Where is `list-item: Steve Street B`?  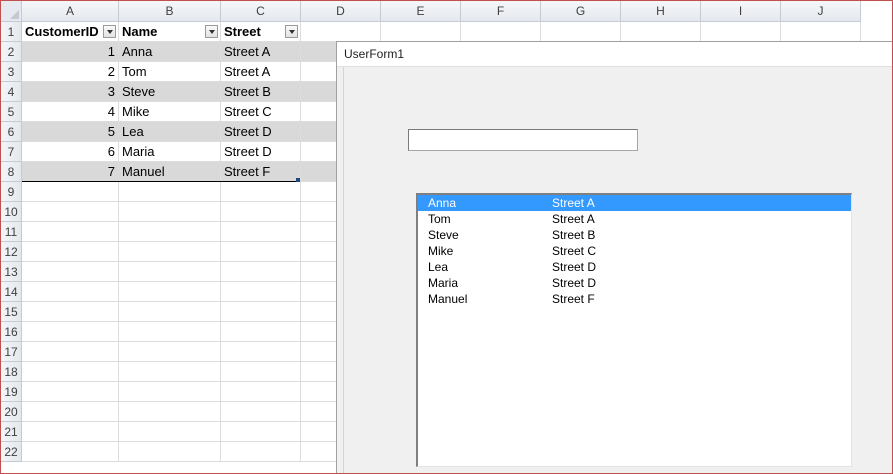 list-item: Steve Street B is located at coordinates (634, 235).